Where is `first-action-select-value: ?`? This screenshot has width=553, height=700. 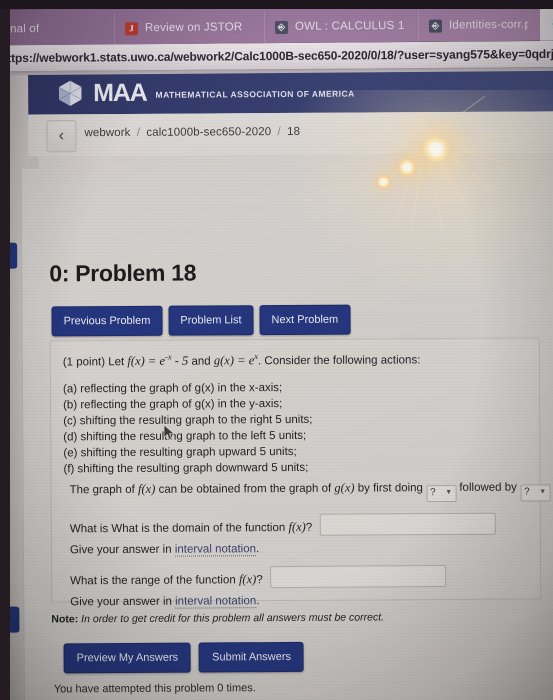 first-action-select-value: ? is located at coordinates (433, 493).